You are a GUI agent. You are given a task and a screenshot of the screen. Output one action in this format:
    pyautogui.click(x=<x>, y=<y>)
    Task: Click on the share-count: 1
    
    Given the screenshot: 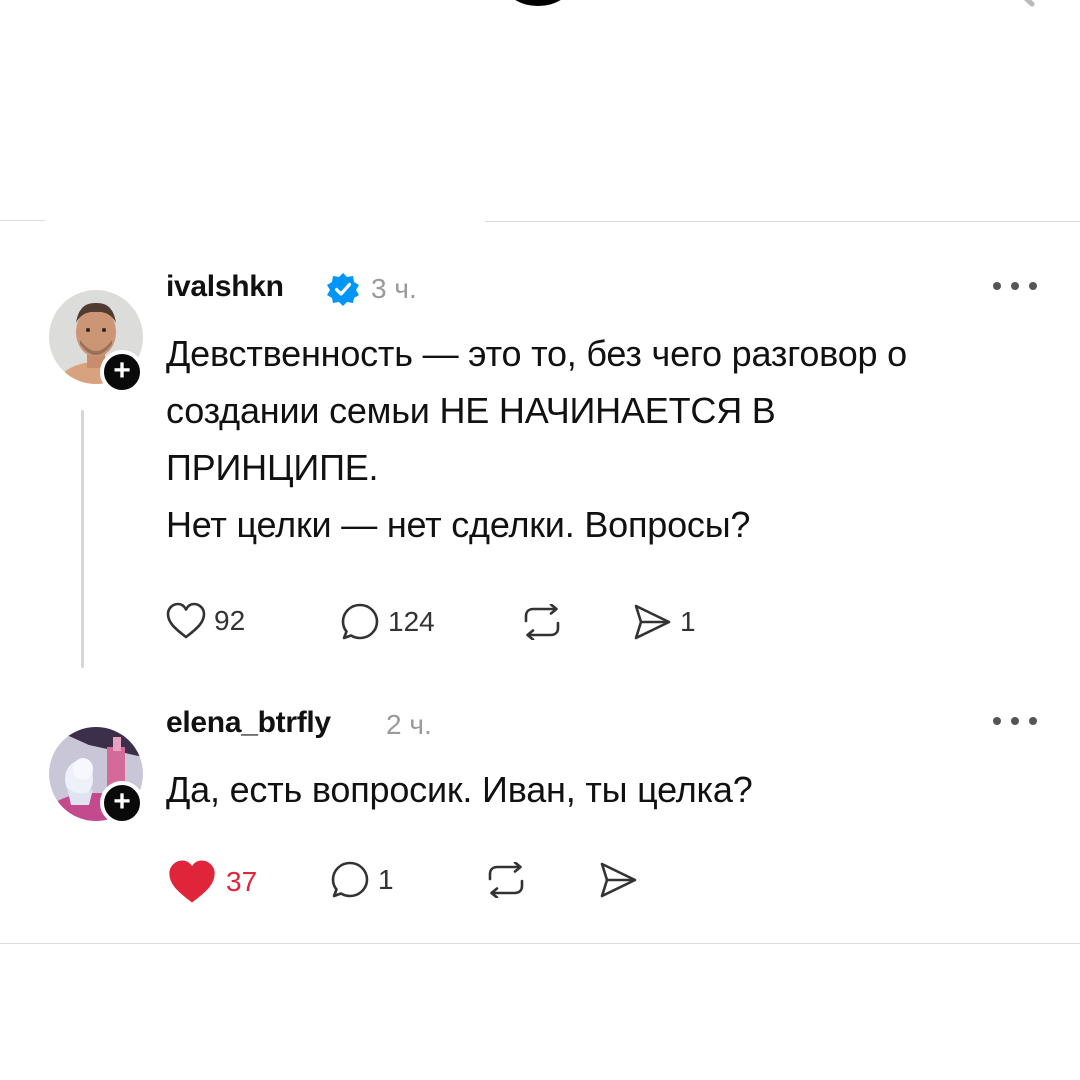 What is the action you would take?
    pyautogui.click(x=688, y=621)
    